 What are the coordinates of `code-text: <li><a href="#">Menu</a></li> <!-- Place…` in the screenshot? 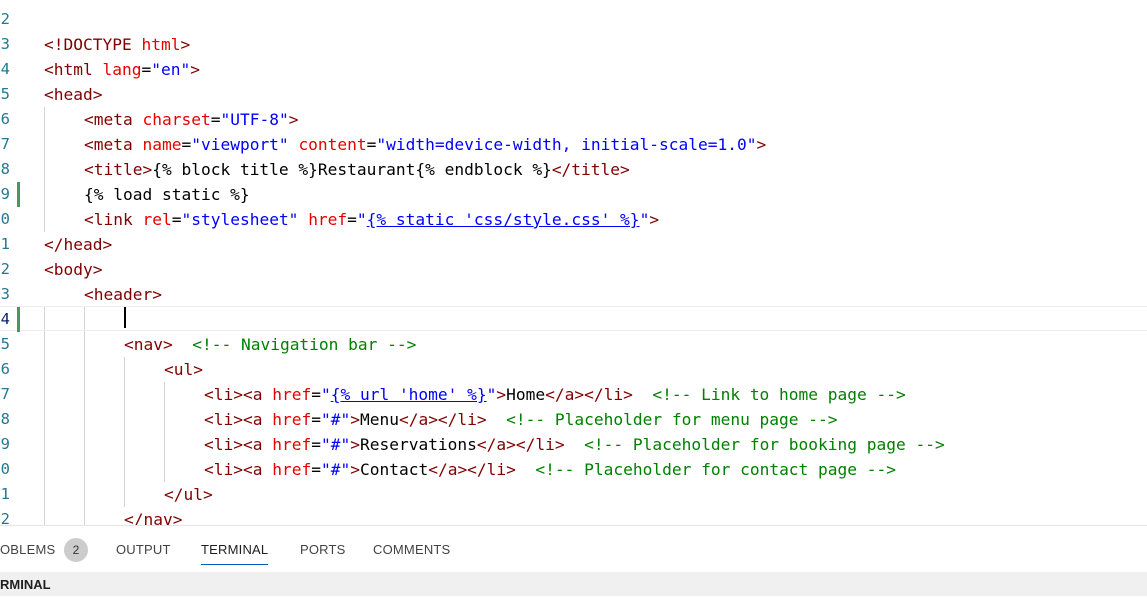 It's located at (521, 419).